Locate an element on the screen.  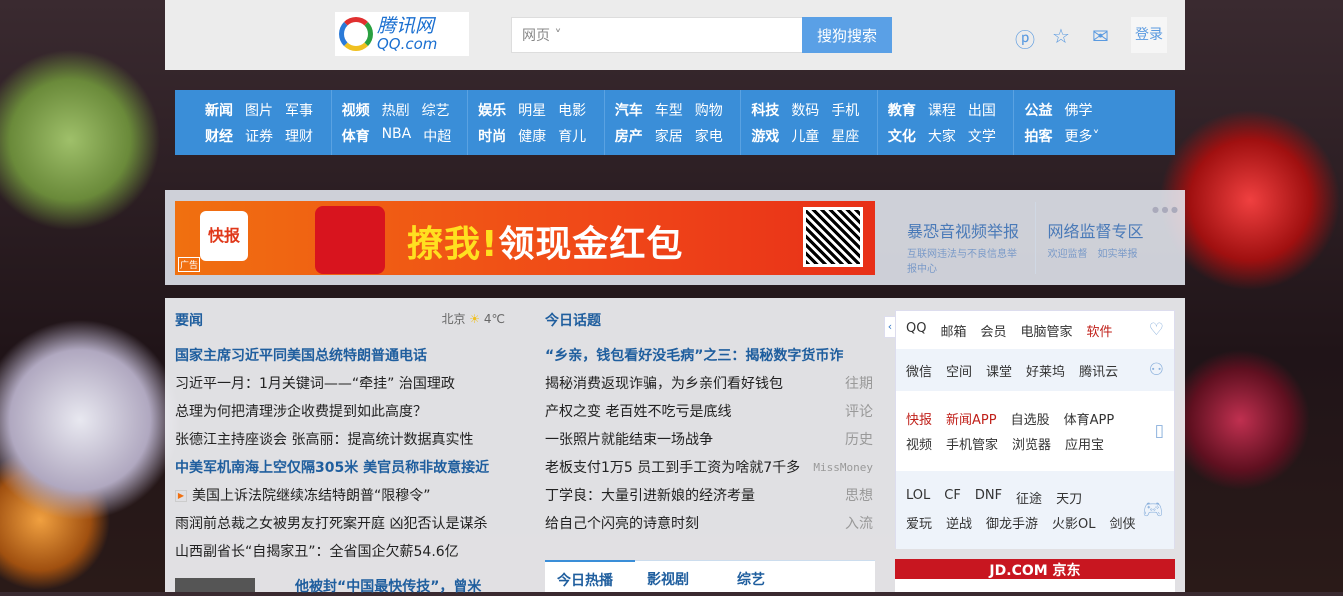
search-button: 搜狗搜索 is located at coordinates (847, 35).